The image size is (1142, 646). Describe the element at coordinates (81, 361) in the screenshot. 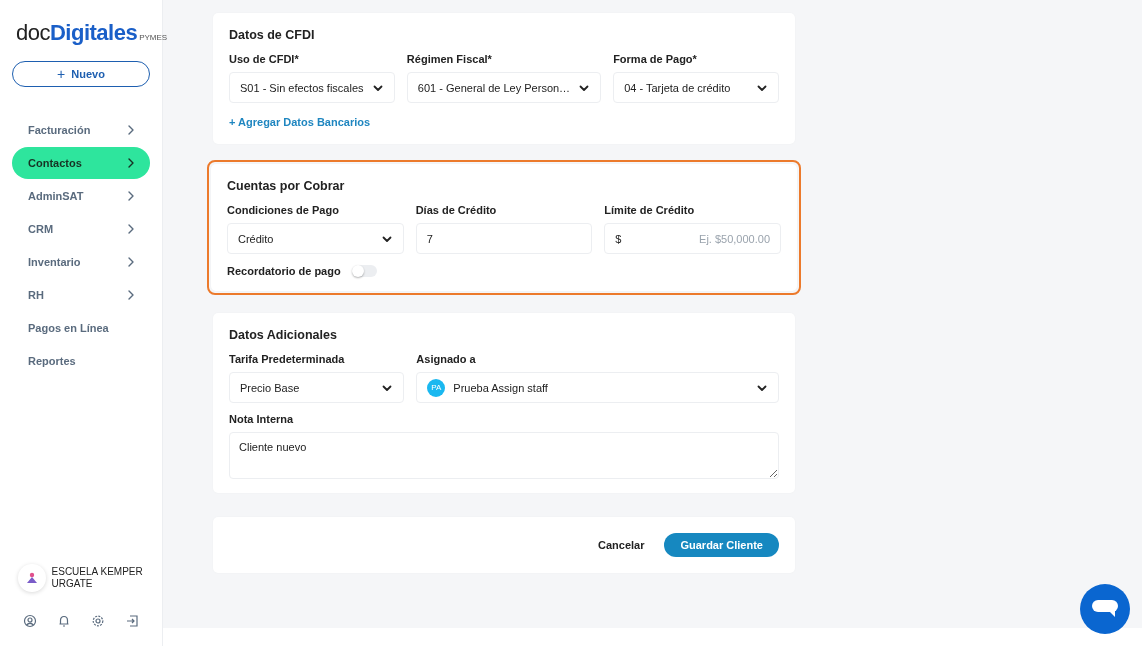

I see `sidebar-item: Reportes` at that location.